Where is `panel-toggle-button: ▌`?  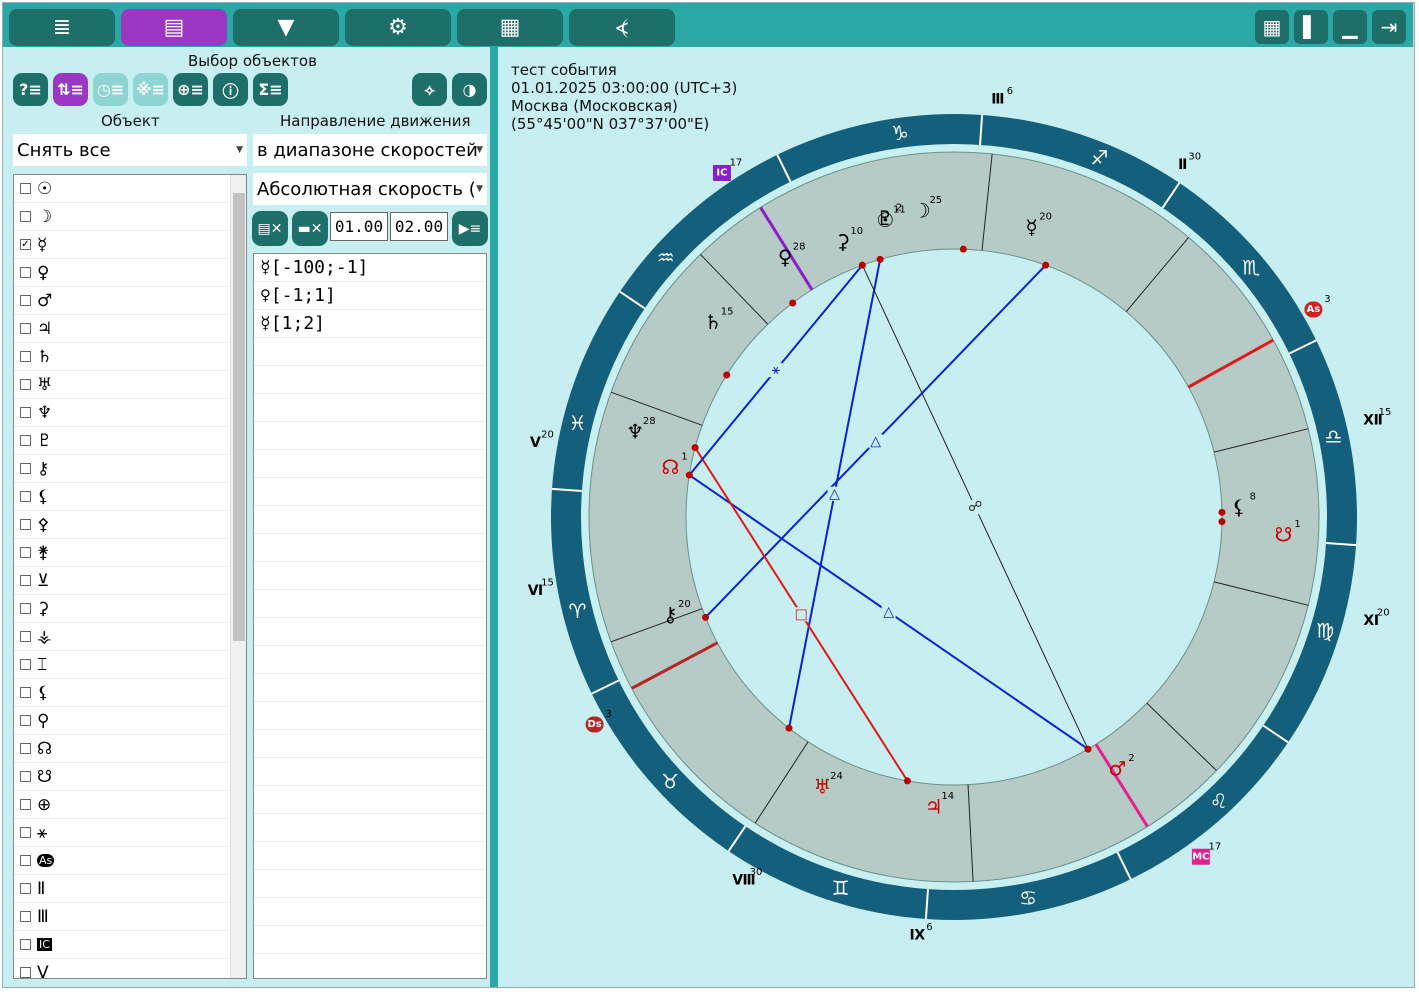
panel-toggle-button: ▌ is located at coordinates (1311, 27).